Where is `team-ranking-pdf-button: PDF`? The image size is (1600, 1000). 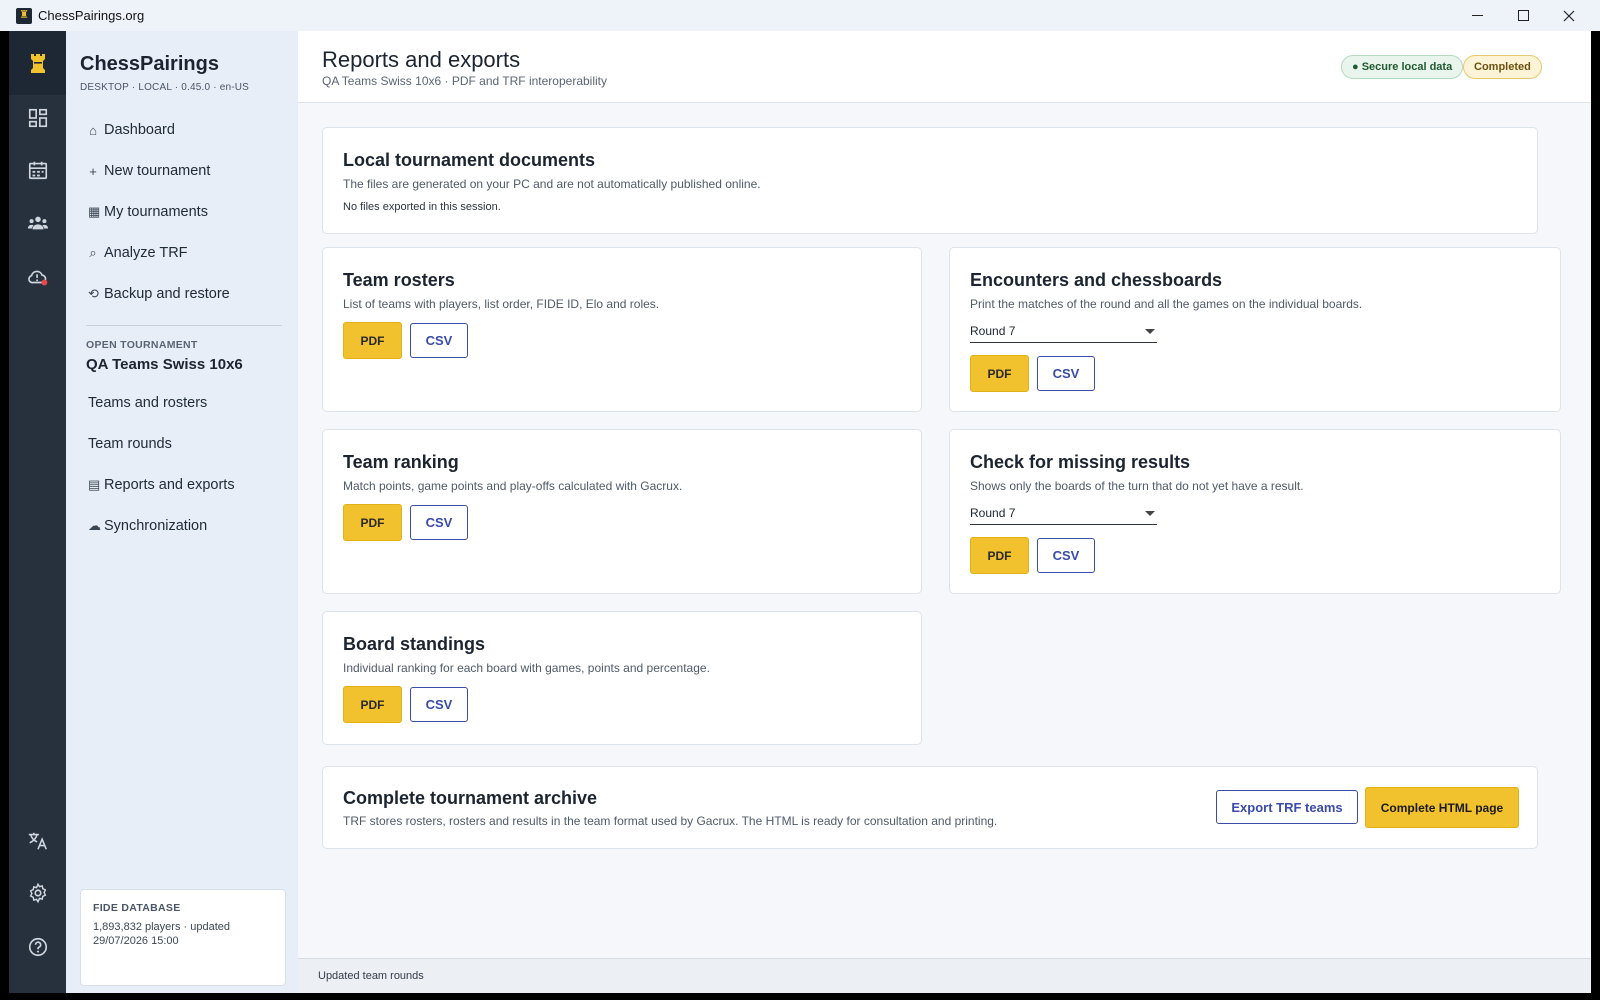
team-ranking-pdf-button: PDF is located at coordinates (372, 522).